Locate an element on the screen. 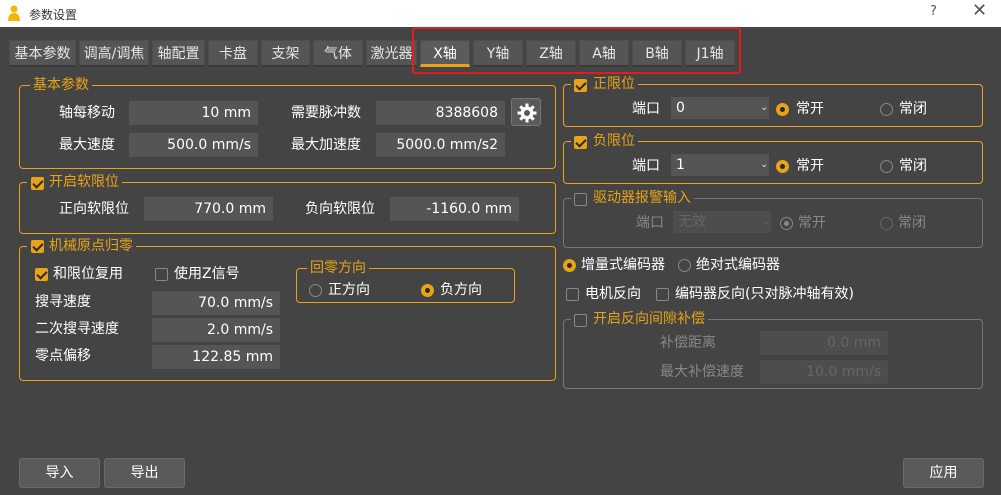 This screenshot has height=495, width=1001. title-bar: 参数设置 ? ✕ is located at coordinates (500, 13).